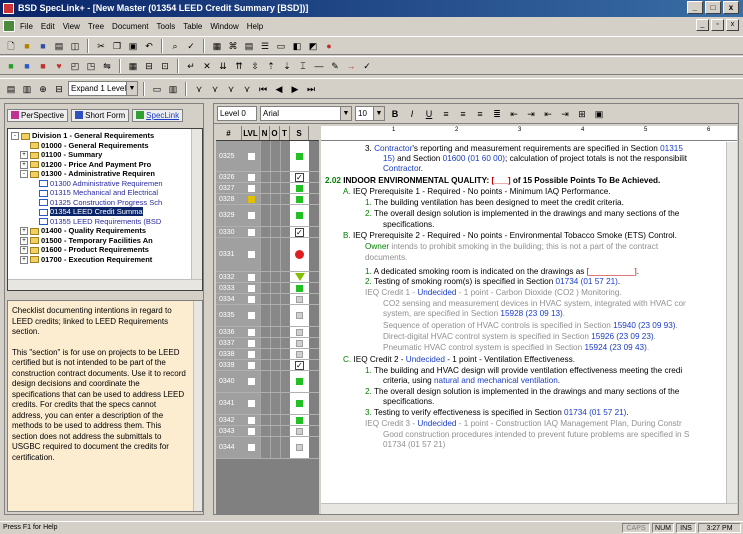  Describe the element at coordinates (239, 66) in the screenshot. I see `split-icon: ⇈` at that location.